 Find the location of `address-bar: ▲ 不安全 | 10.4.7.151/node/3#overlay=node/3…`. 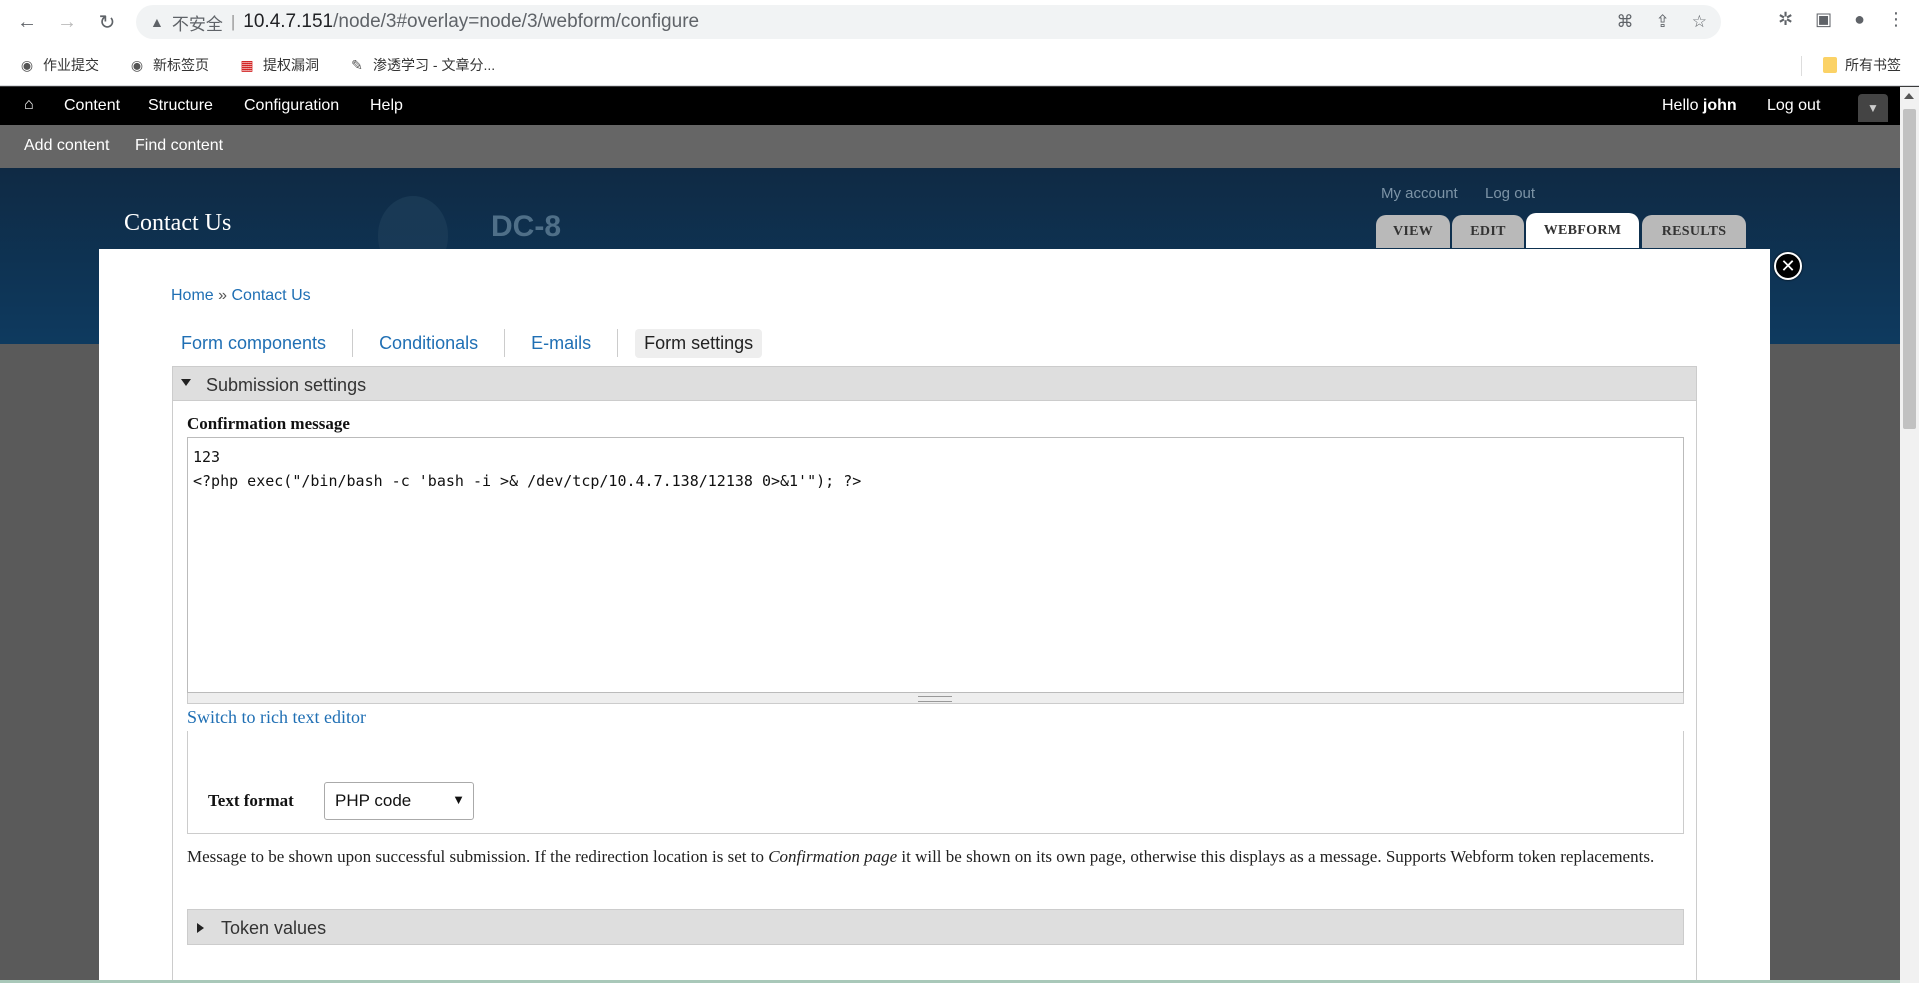

address-bar: ▲ 不安全 | 10.4.7.151/node/3#overlay=node/3… is located at coordinates (928, 22).